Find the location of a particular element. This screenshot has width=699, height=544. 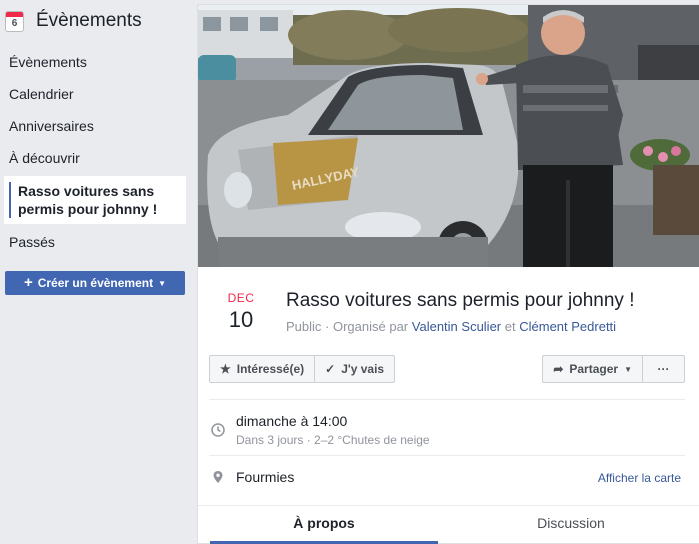

event-tabs: À propos Discussion is located at coordinates (448, 524).